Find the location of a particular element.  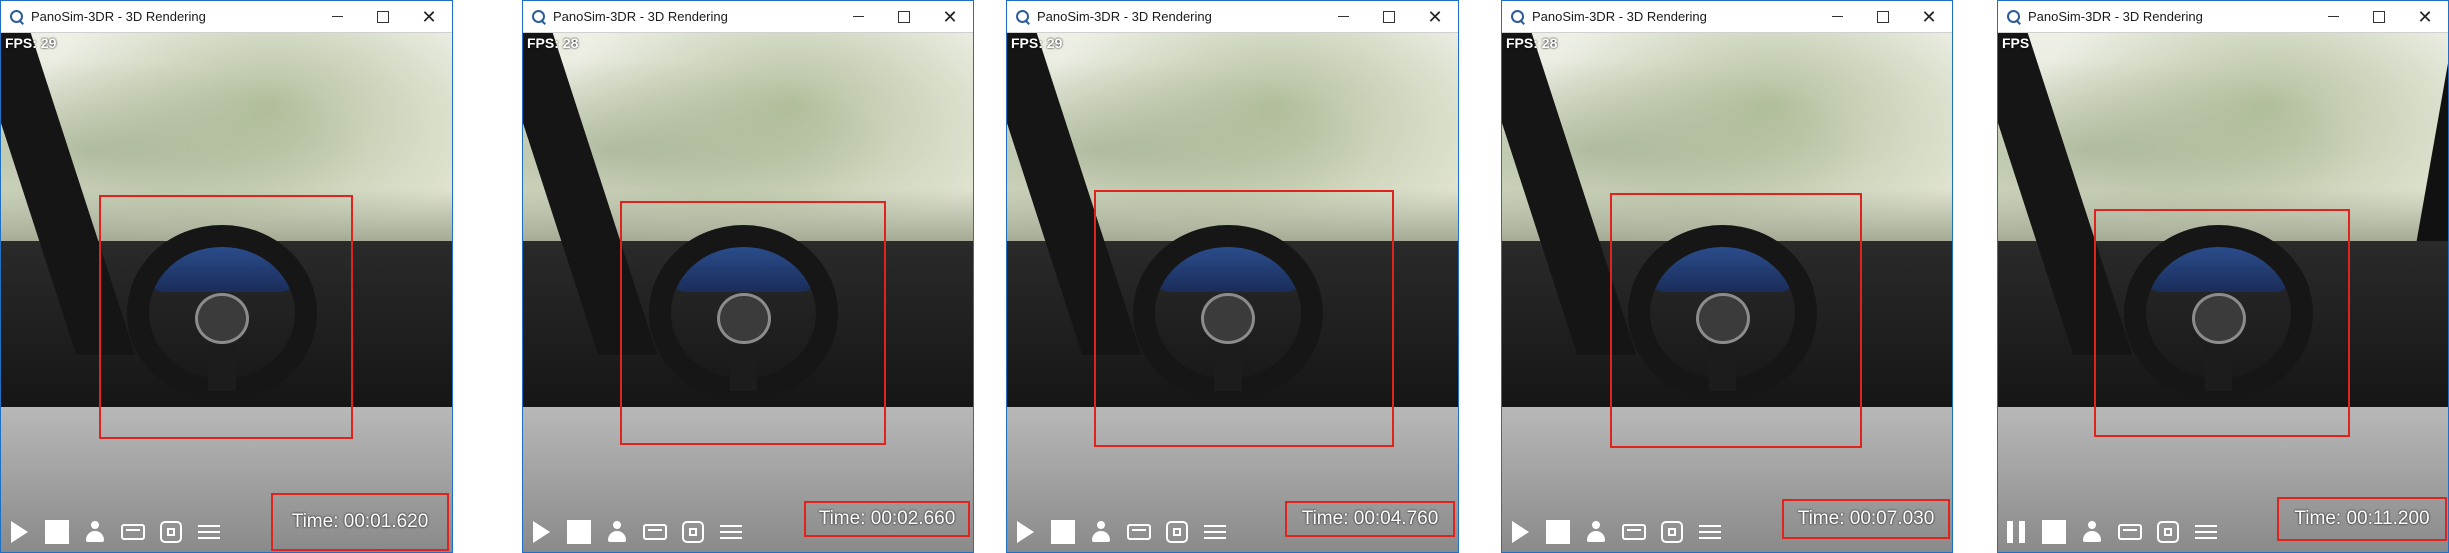

fps-counter: FPS is located at coordinates (2016, 43).